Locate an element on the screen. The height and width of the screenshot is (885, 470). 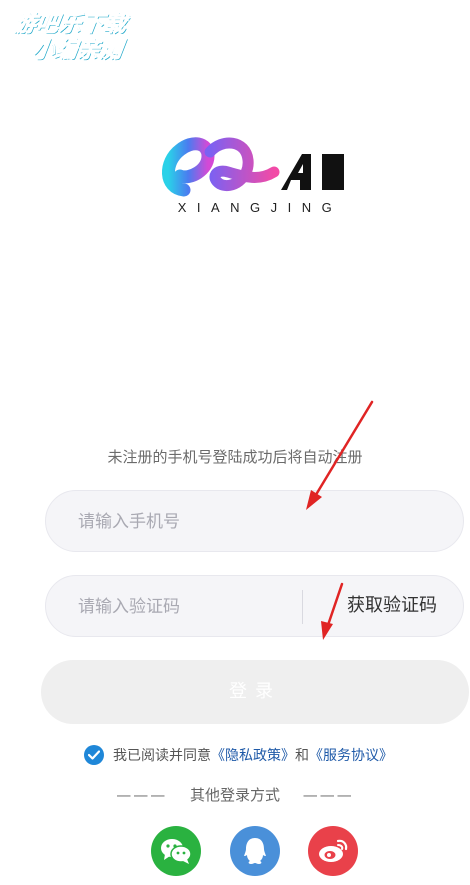
wechat-icon is located at coordinates (176, 851).